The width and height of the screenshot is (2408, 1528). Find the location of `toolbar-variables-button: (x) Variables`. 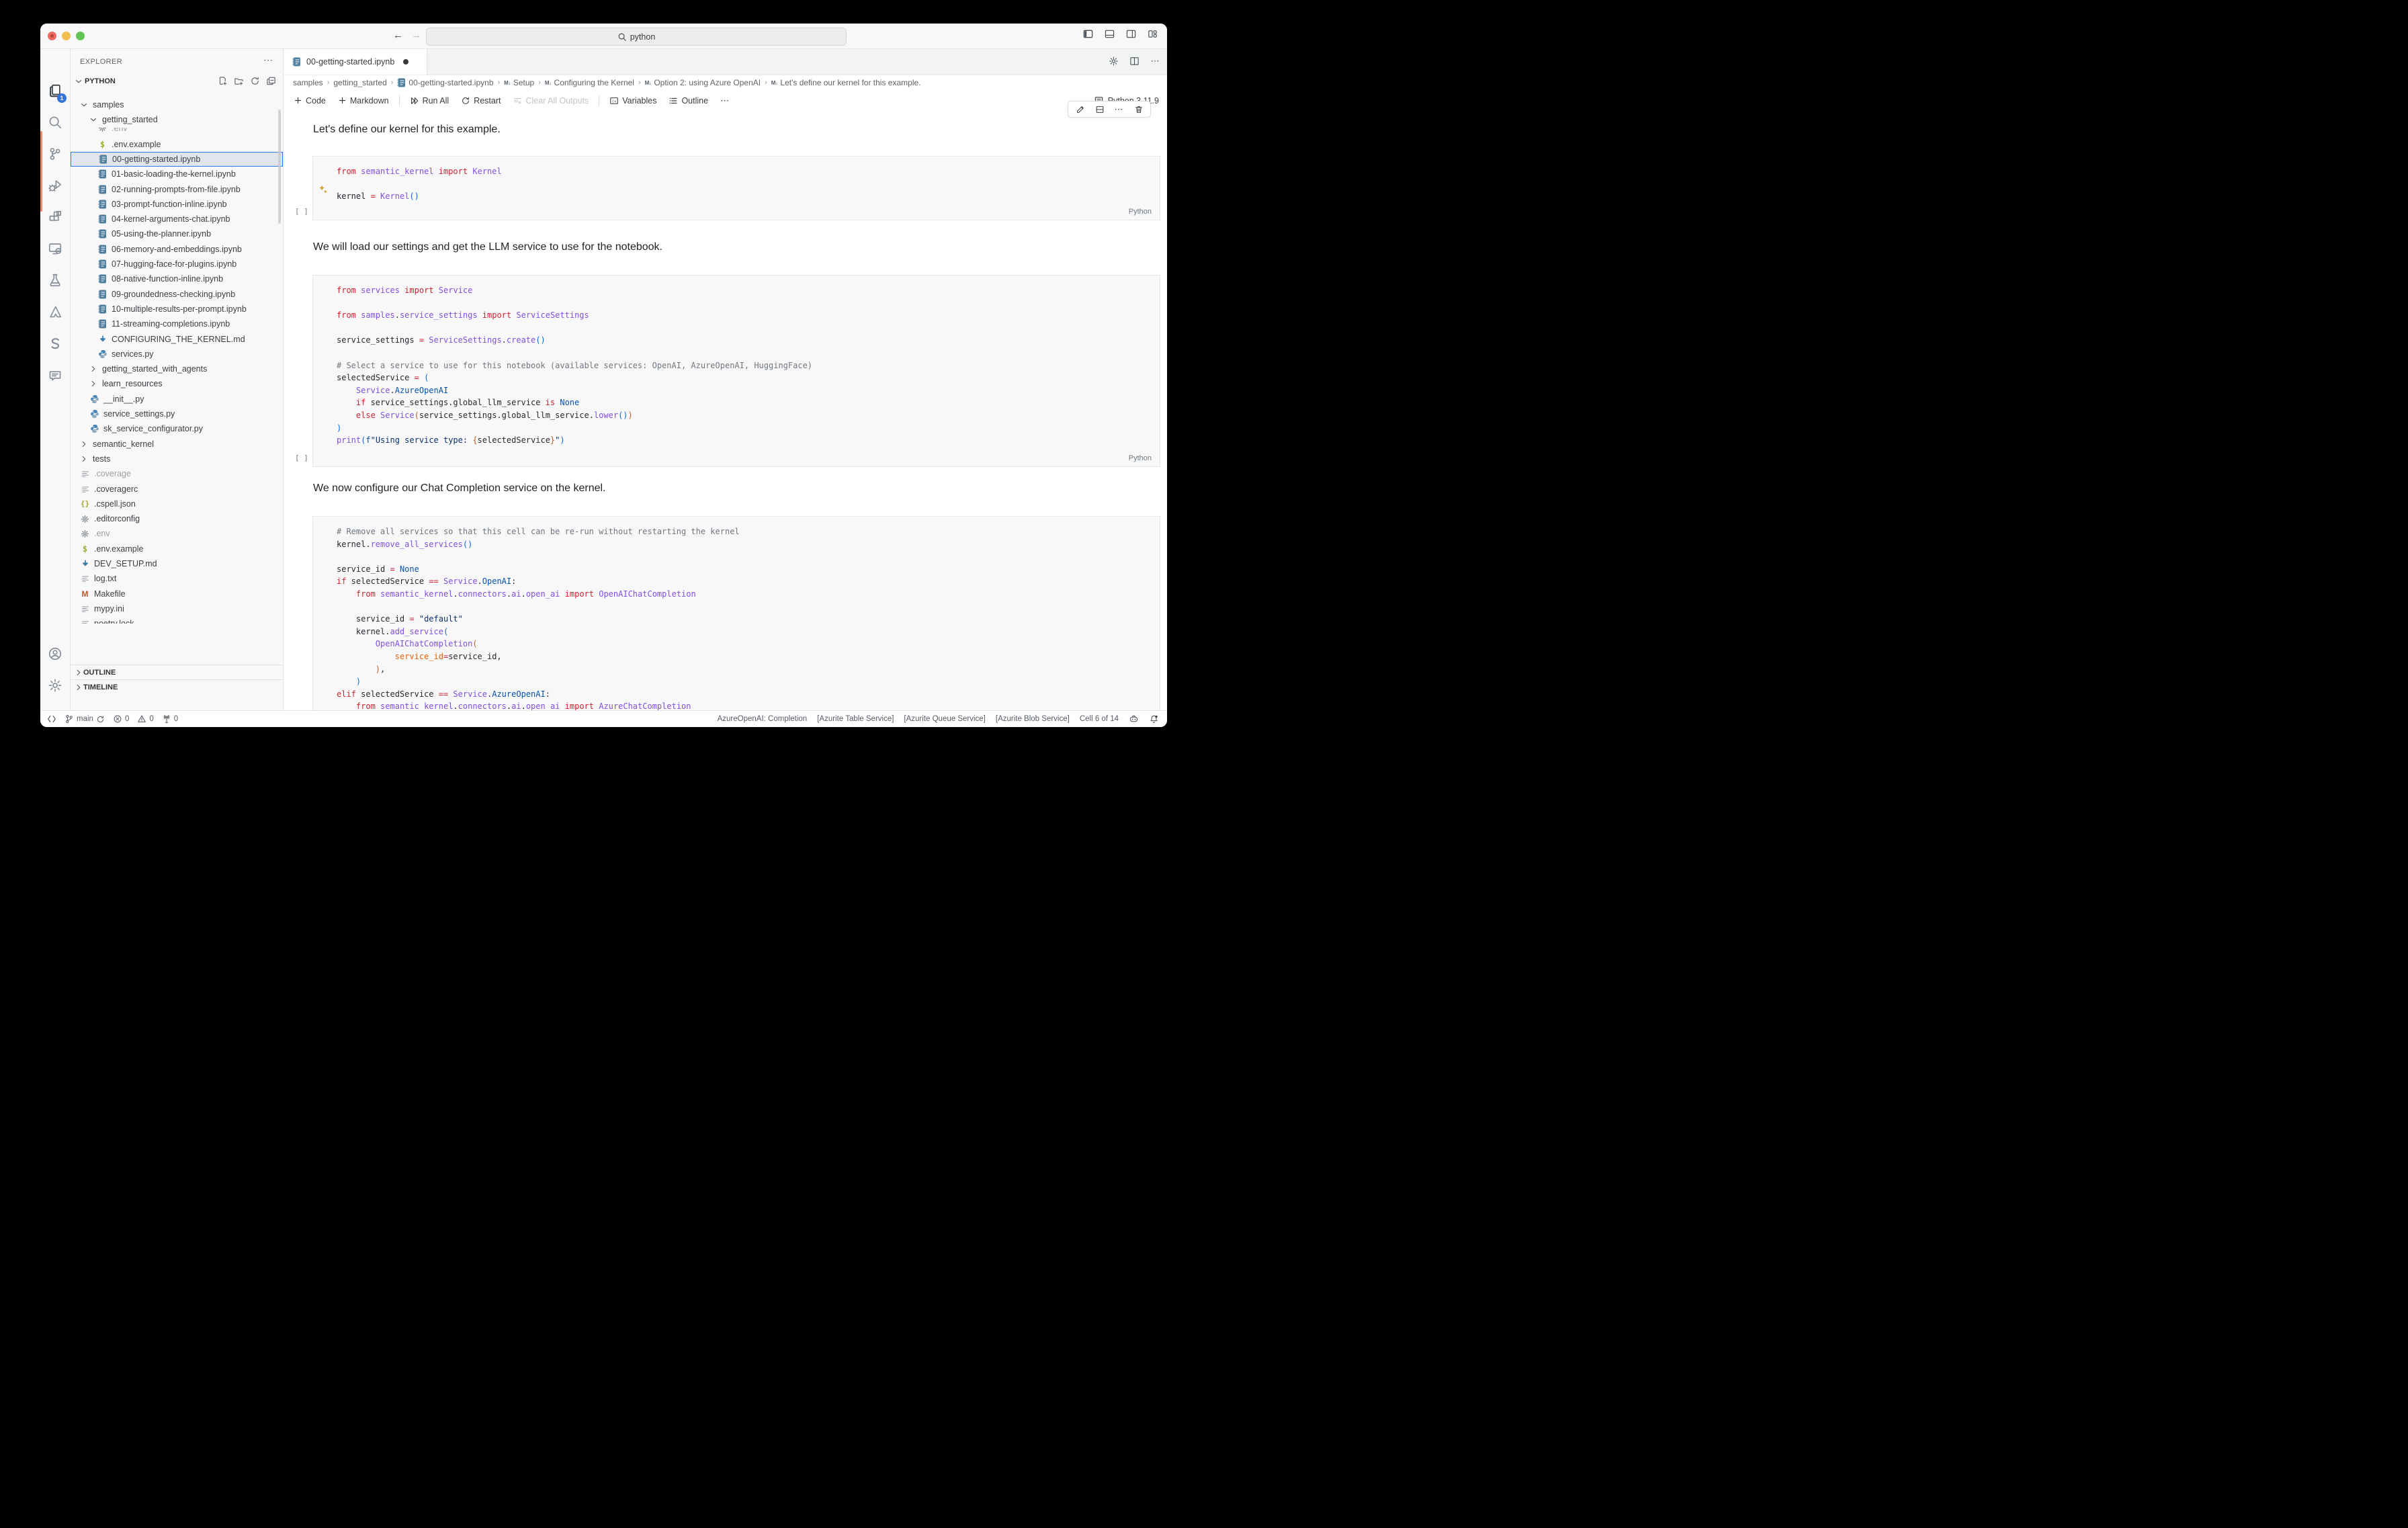

toolbar-variables-button: (x) Variables is located at coordinates (633, 101).